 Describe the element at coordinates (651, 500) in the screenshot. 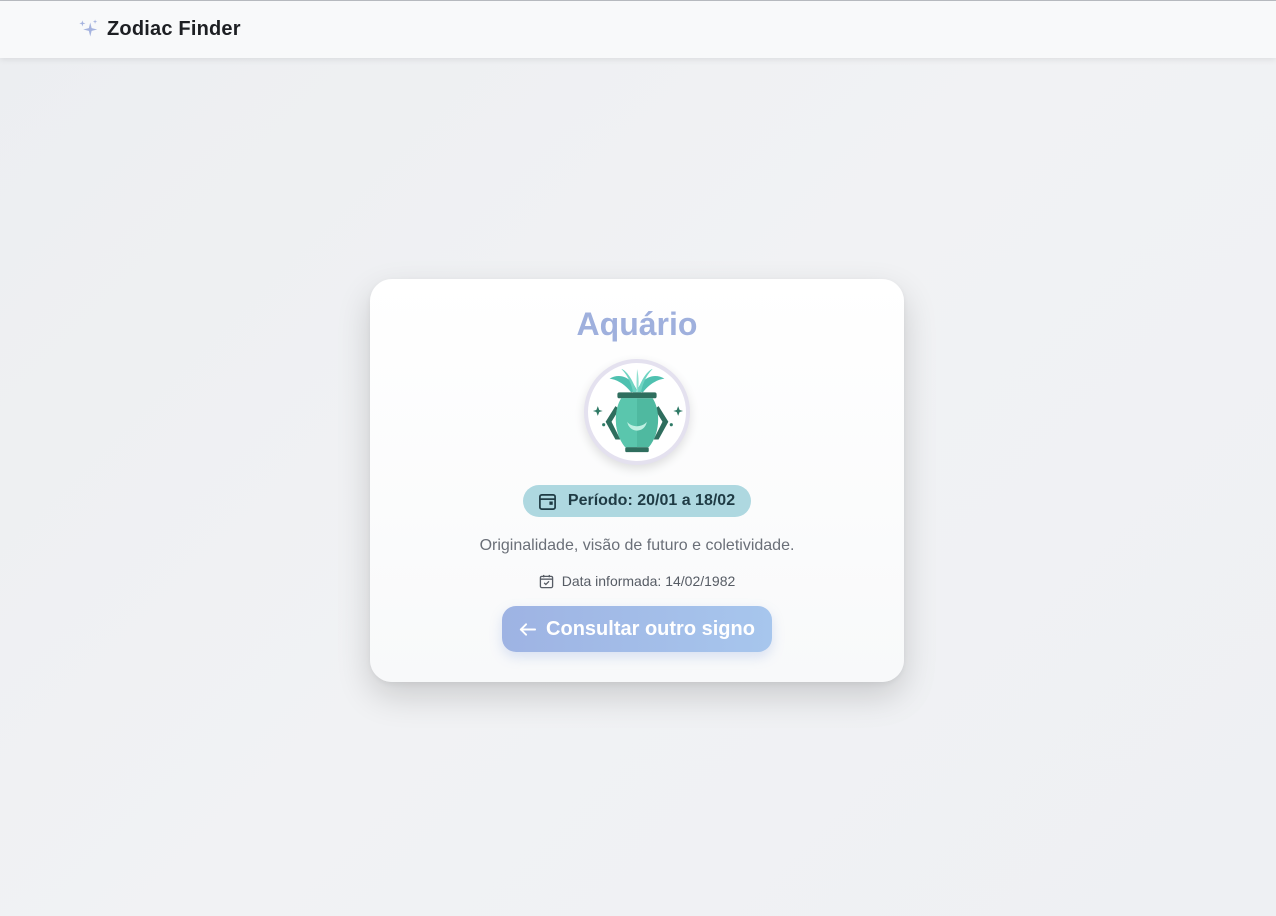

I see `period-text: Período: 20/01 a 18/02` at that location.